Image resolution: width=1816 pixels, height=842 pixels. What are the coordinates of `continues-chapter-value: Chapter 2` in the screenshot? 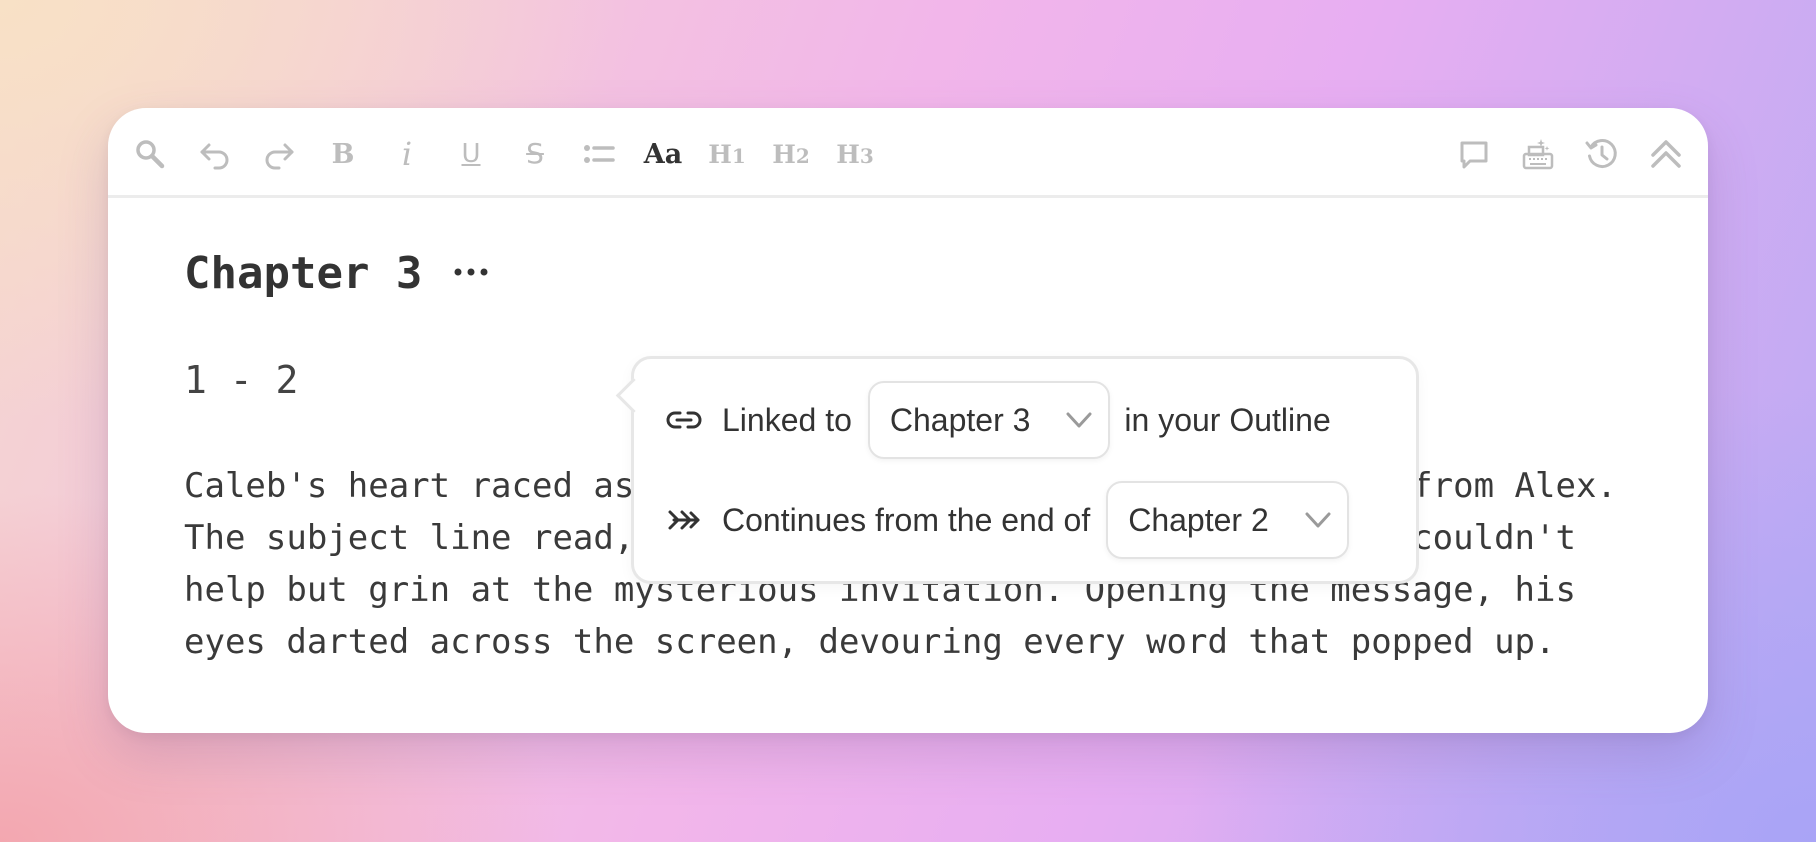 It's located at (1198, 519).